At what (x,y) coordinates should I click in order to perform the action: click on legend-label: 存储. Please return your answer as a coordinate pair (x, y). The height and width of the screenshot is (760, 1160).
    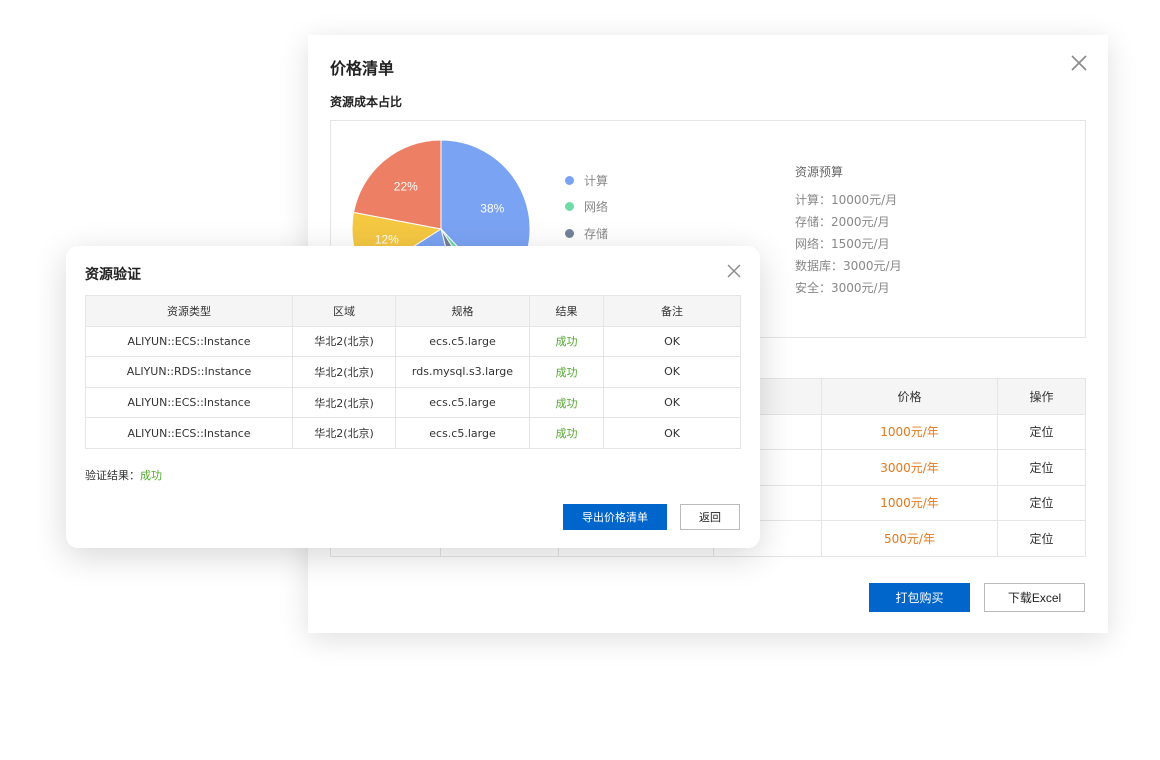
    Looking at the image, I should click on (596, 233).